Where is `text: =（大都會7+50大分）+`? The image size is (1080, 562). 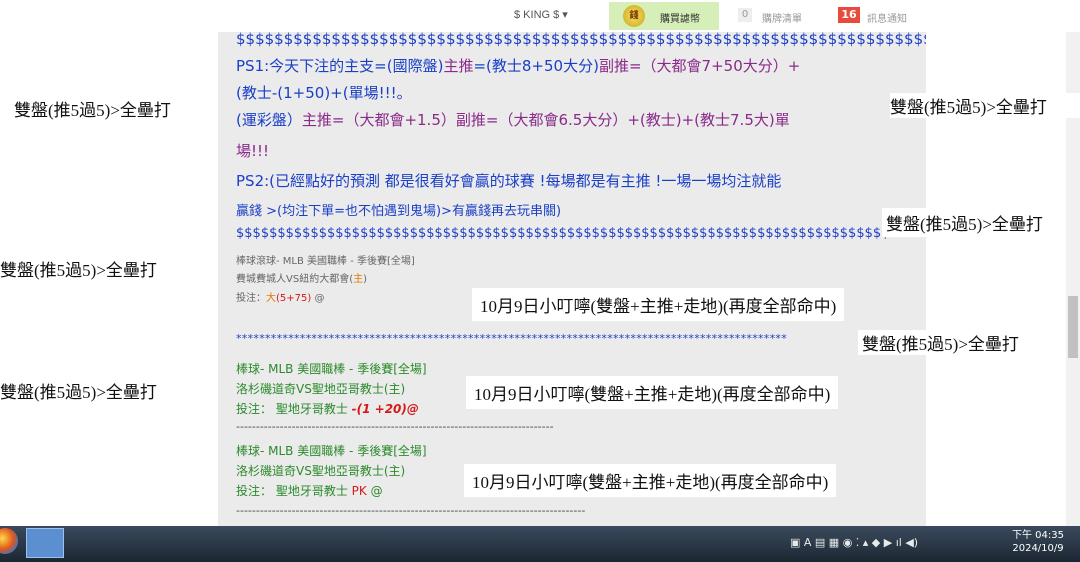
text: =（大都會7+50大分）+ is located at coordinates (714, 66).